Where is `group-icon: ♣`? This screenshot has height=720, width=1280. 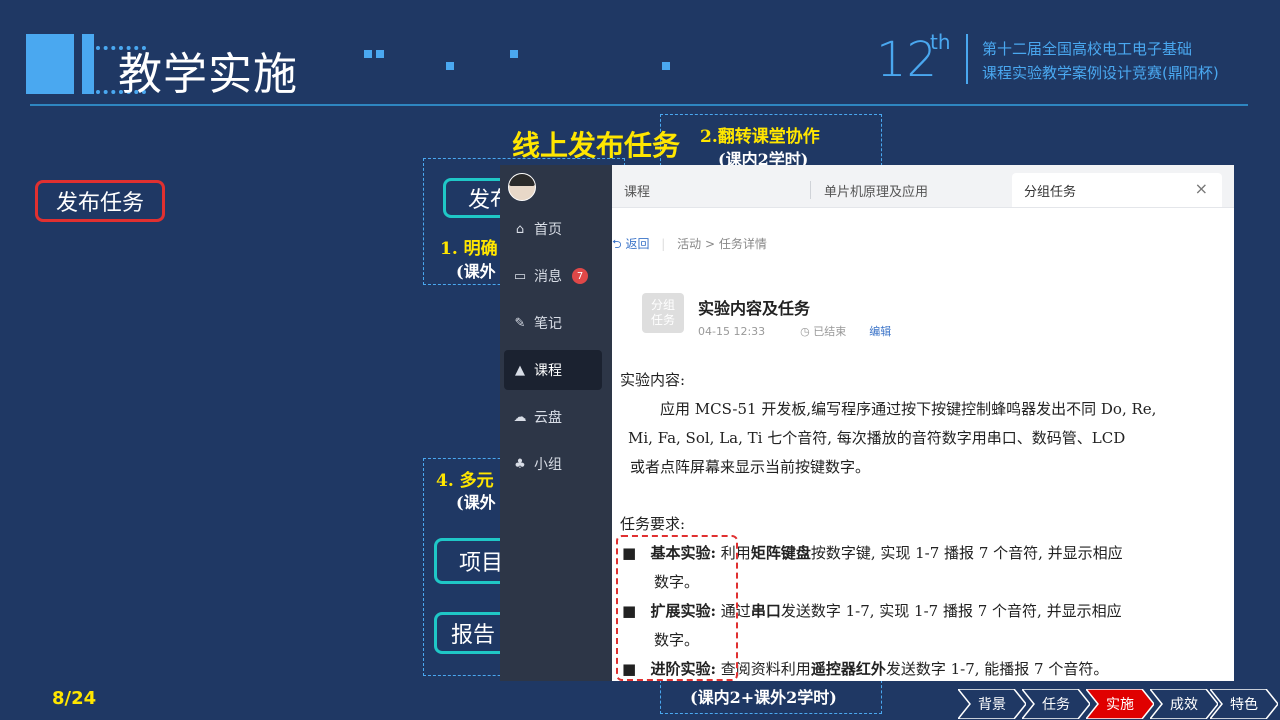
group-icon: ♣ is located at coordinates (520, 464).